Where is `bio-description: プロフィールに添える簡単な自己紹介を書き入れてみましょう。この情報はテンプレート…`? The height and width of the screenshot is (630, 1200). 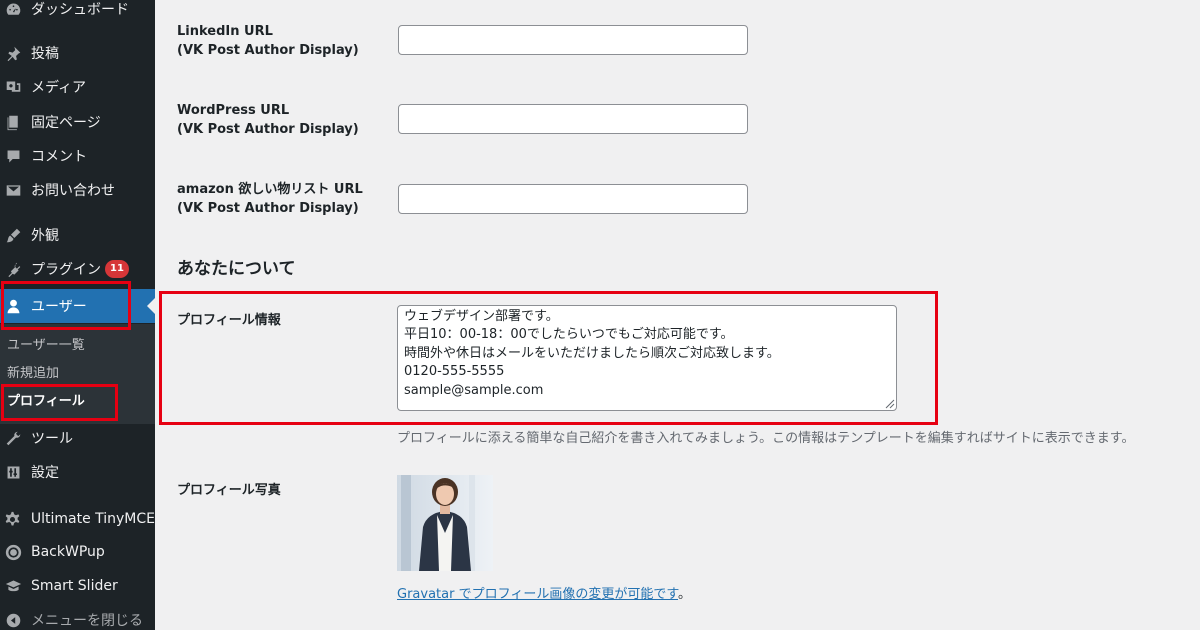 bio-description: プロフィールに添える簡単な自己紹介を書き入れてみましょう。この情報はテンプレート… is located at coordinates (766, 438).